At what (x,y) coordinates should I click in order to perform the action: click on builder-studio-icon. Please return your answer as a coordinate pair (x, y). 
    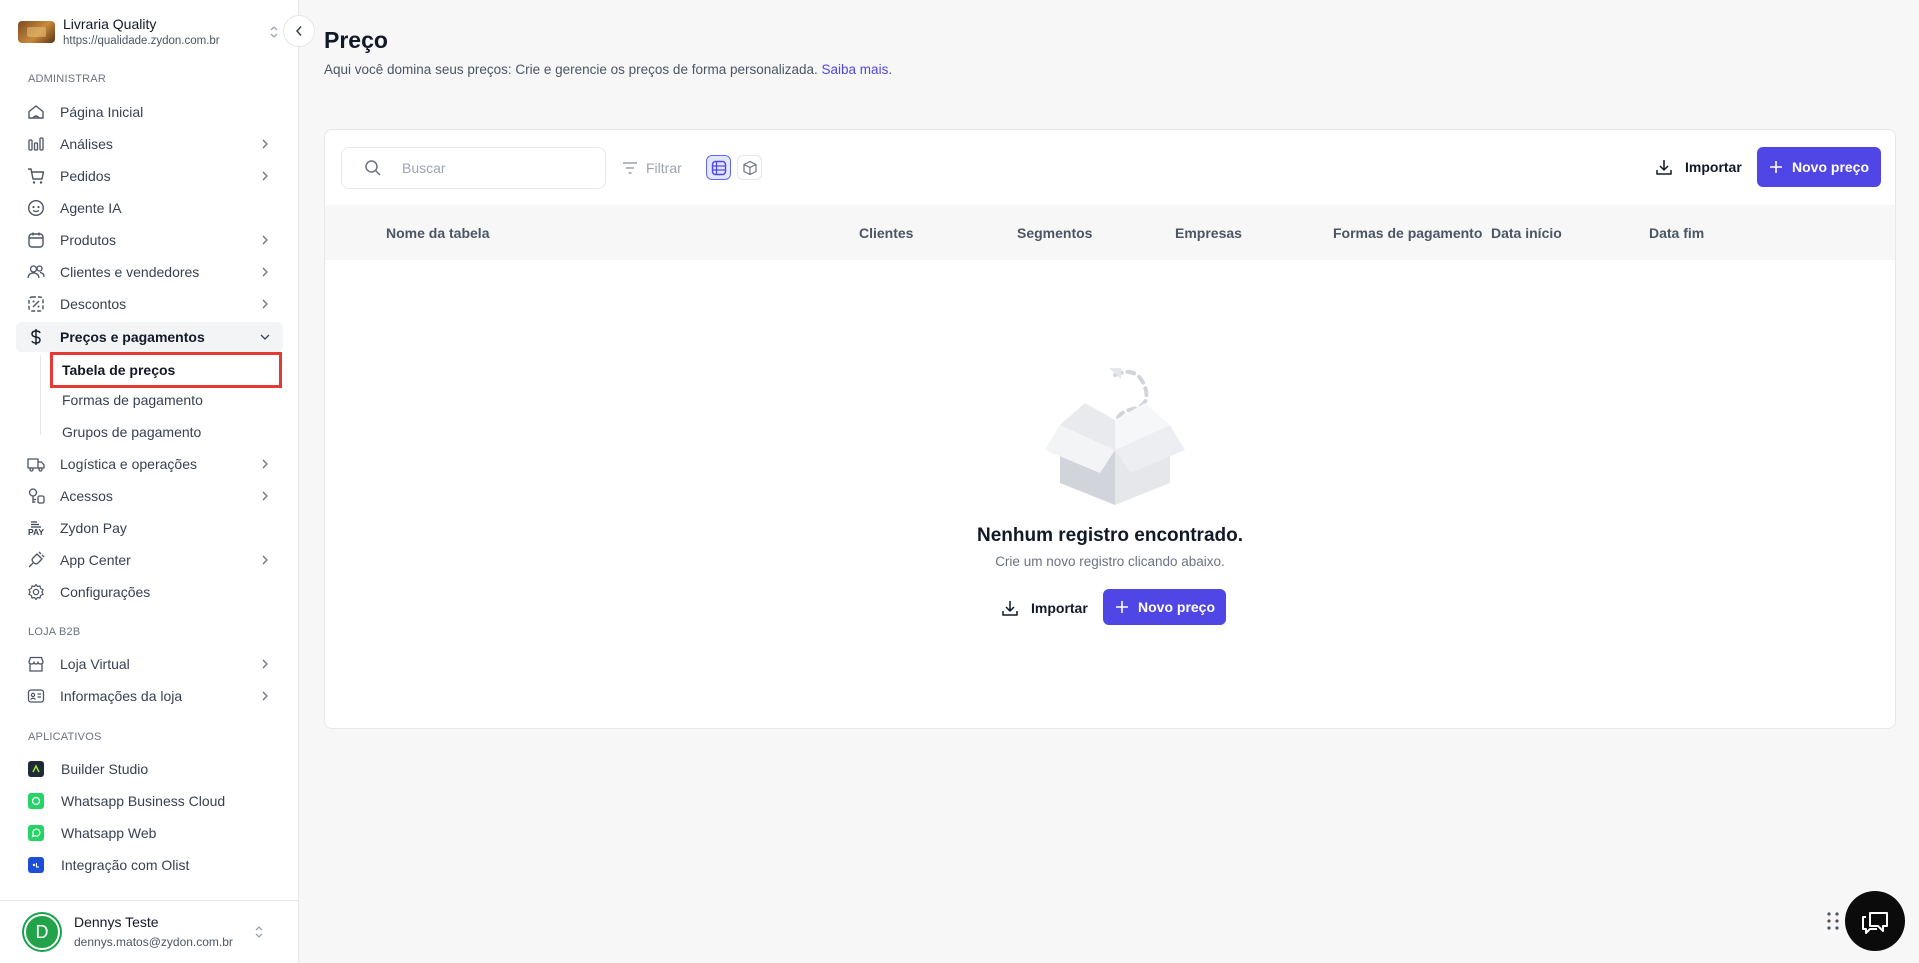
    Looking at the image, I should click on (36, 769).